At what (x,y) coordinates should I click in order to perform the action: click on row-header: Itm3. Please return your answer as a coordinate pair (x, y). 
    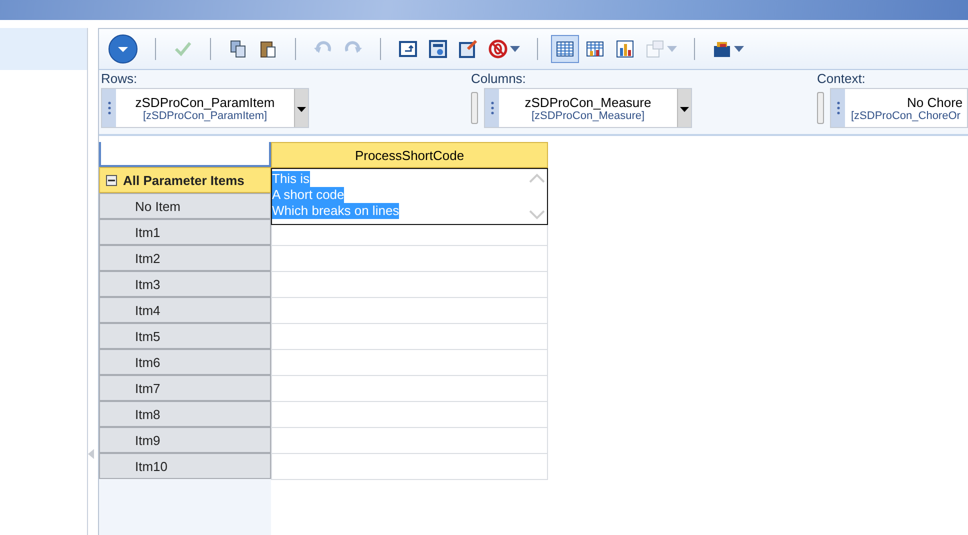
    Looking at the image, I should click on (185, 284).